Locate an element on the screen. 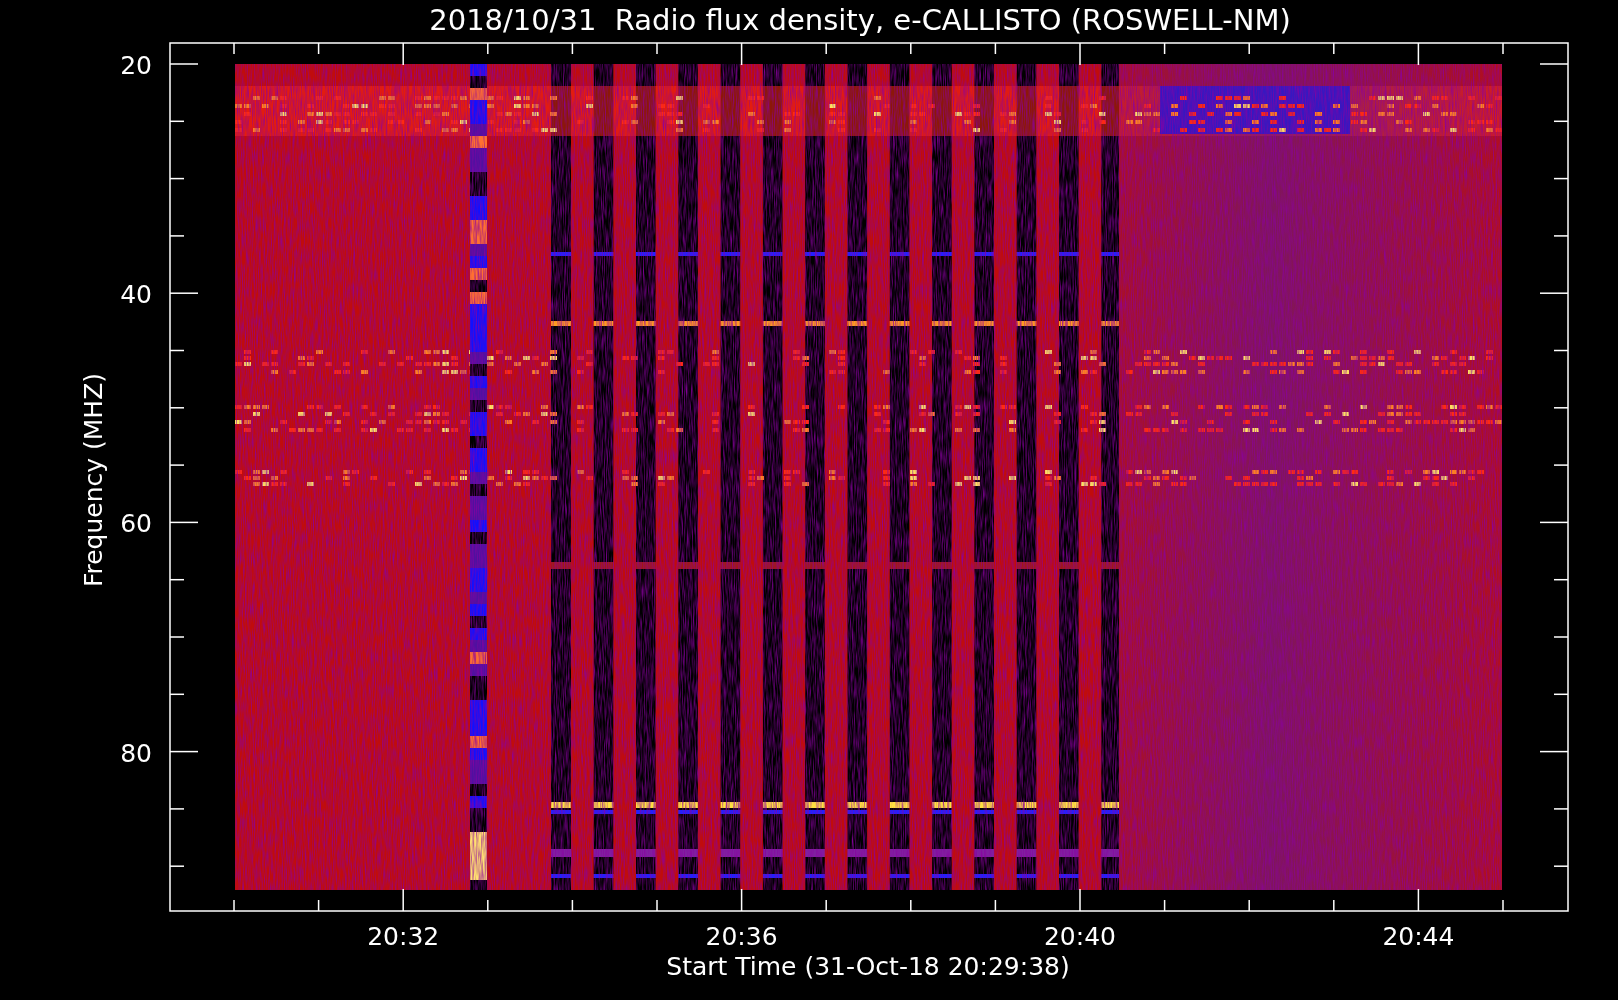  x-tick-label: 20:44 is located at coordinates (1418, 936).